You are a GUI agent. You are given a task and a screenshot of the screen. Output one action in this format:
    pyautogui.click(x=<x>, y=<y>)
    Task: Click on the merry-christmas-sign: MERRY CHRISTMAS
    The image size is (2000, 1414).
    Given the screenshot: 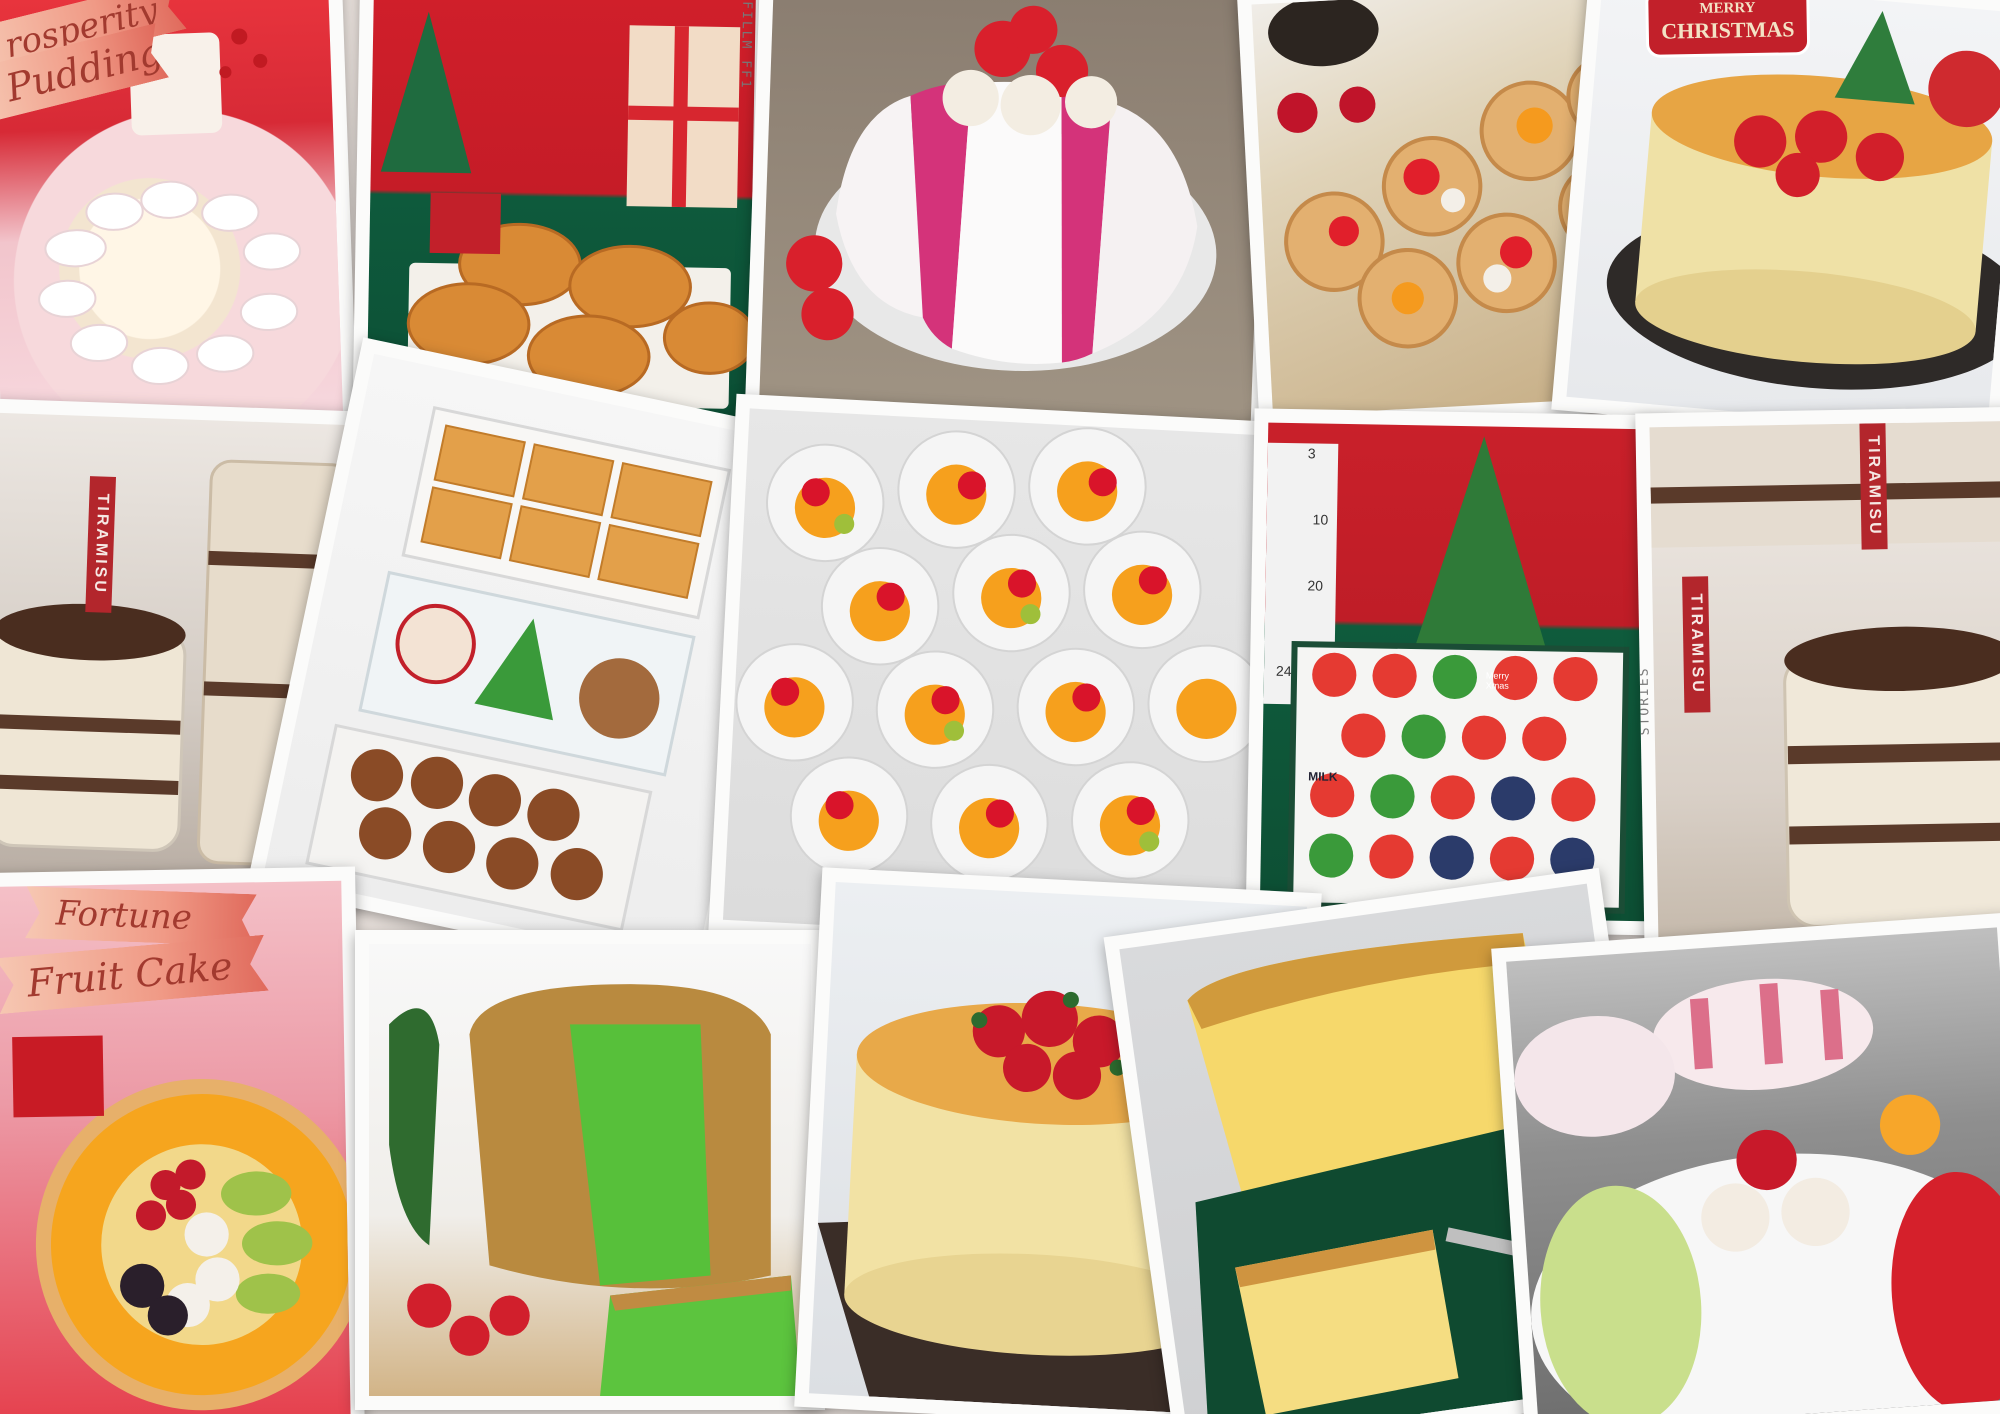 What is the action you would take?
    pyautogui.click(x=1728, y=29)
    